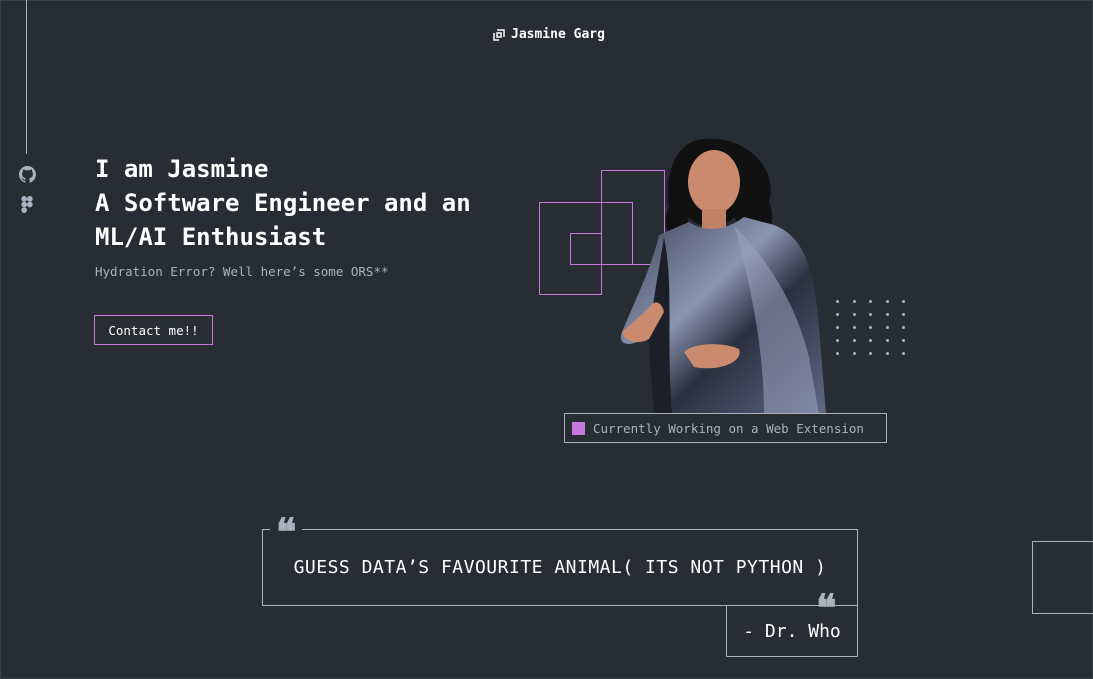  Describe the element at coordinates (27, 189) in the screenshot. I see `social-links` at that location.